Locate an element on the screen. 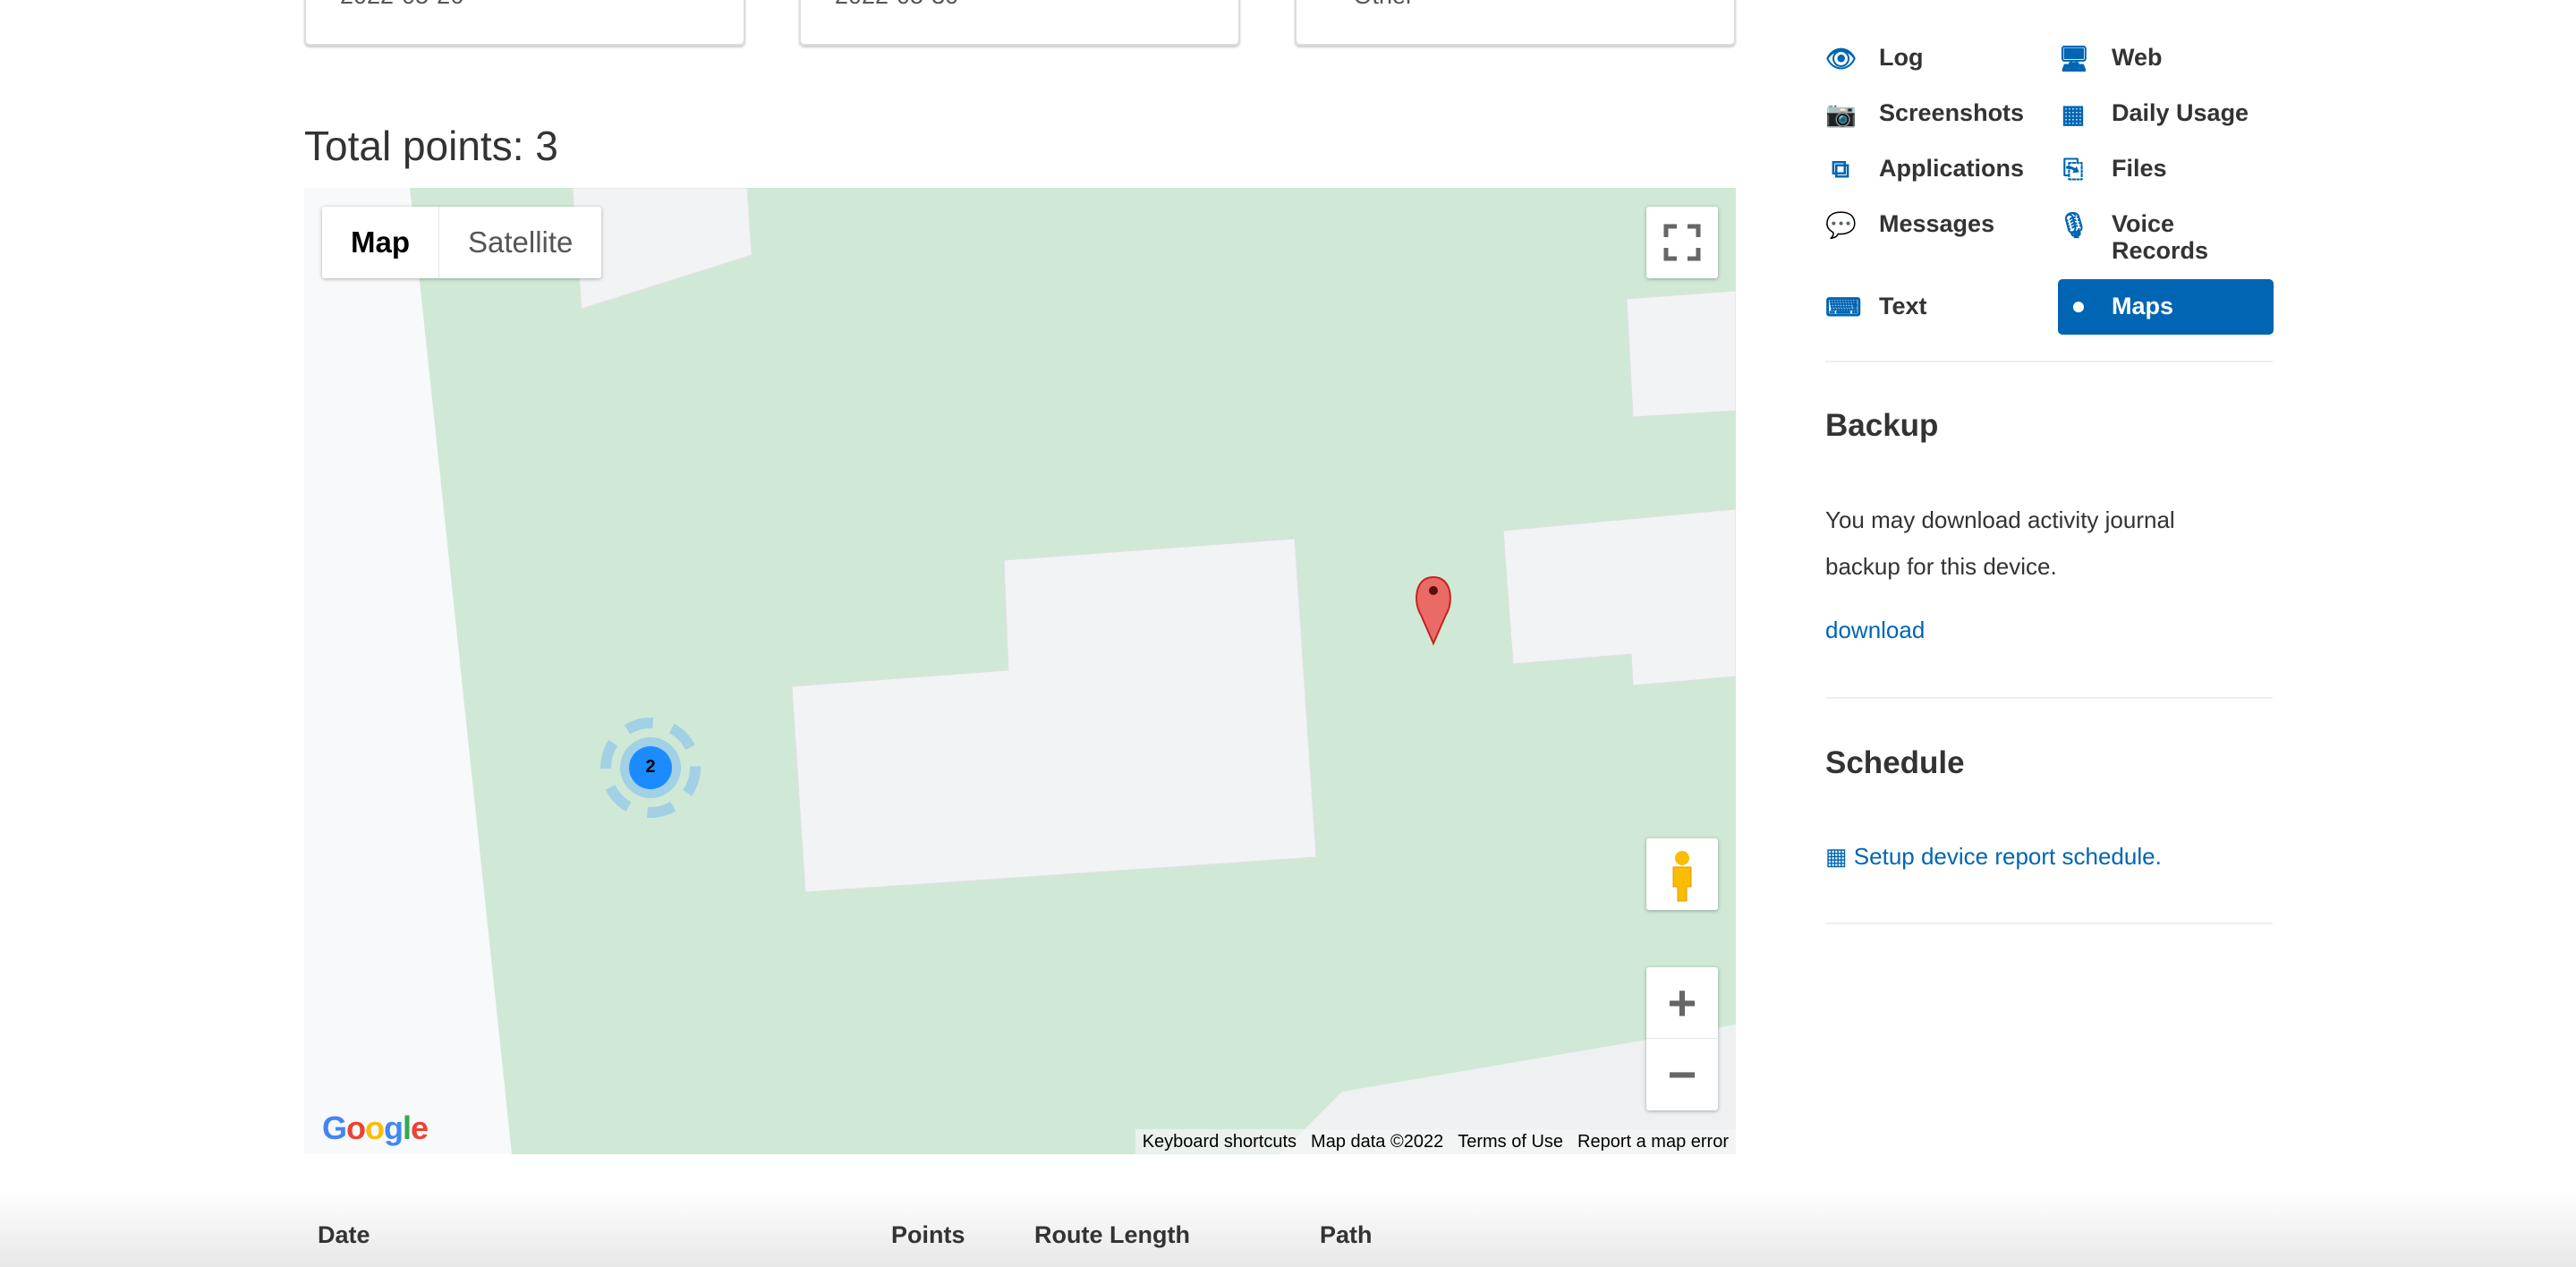  backup-text-line2: backup for this device. is located at coordinates (1941, 566).